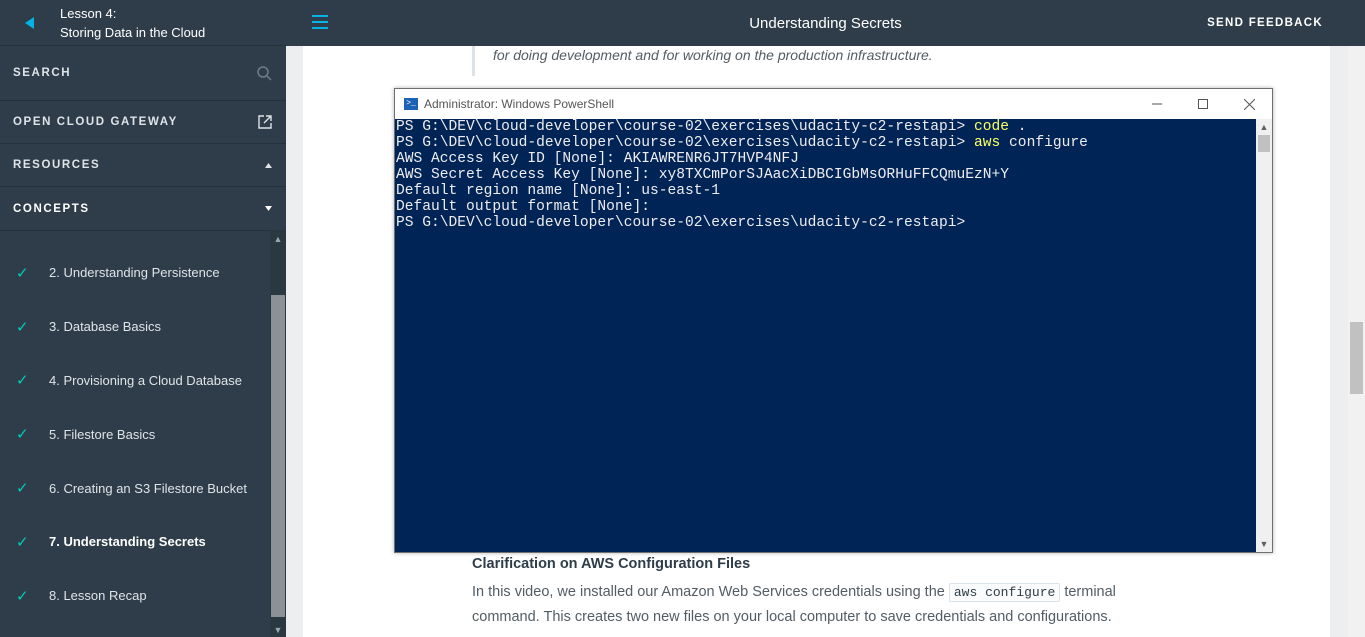 This screenshot has width=1365, height=637. What do you see at coordinates (278, 456) in the screenshot?
I see `sidebar-scroll-thumb` at bounding box center [278, 456].